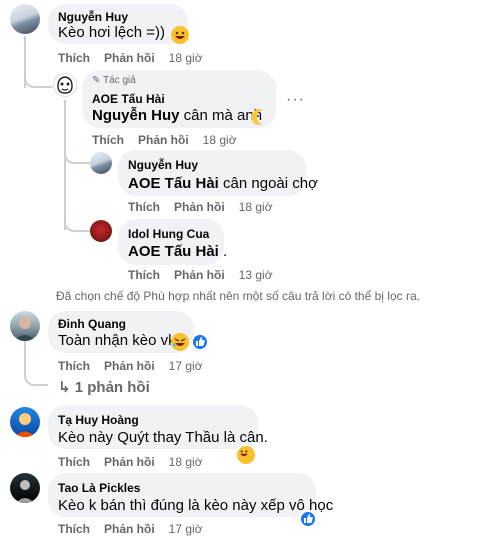 This screenshot has width=501, height=538. What do you see at coordinates (246, 455) in the screenshot?
I see `grinning-face-reaction-icon` at bounding box center [246, 455].